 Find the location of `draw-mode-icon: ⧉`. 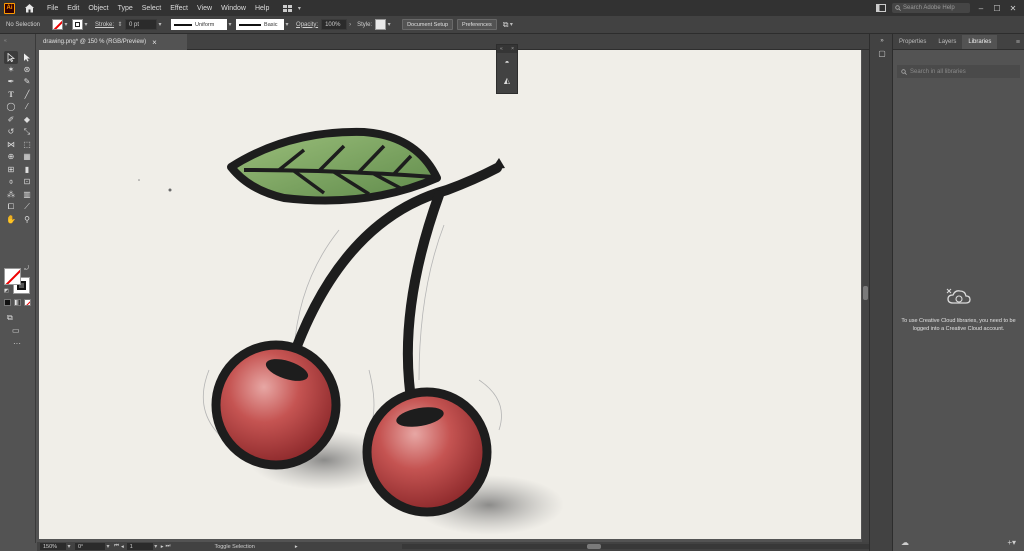

draw-mode-icon: ⧉ is located at coordinates (10, 318).